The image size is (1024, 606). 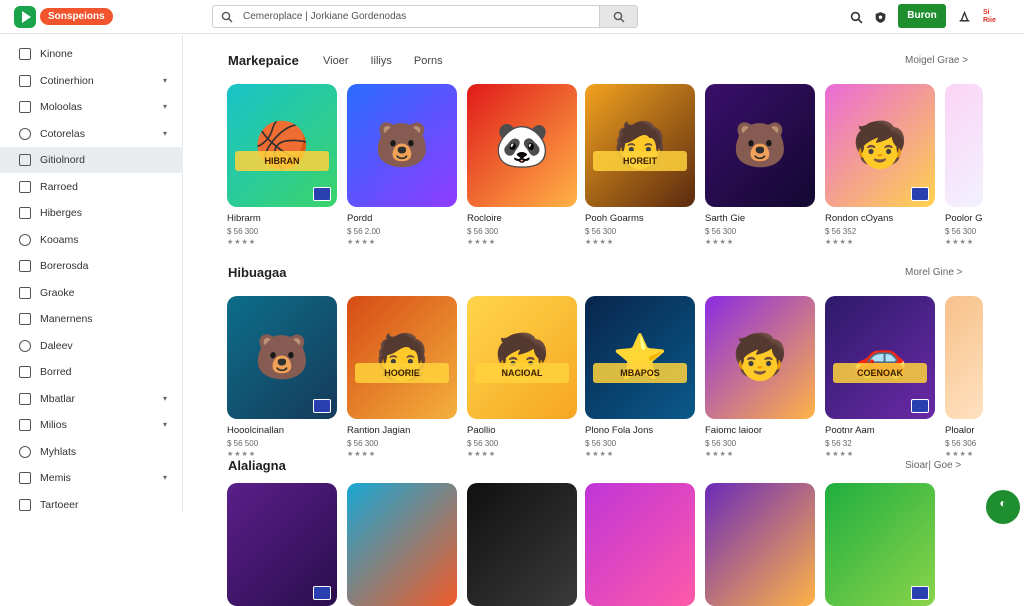 I want to click on app-card: 🐻 Sarth Gie $ 56 300 ★★★★, so click(x=760, y=165).